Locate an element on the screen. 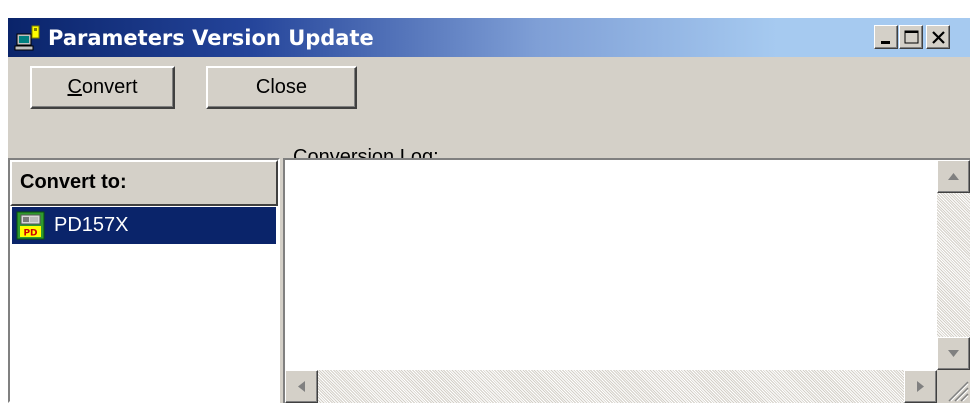  size-grip is located at coordinates (953, 386).